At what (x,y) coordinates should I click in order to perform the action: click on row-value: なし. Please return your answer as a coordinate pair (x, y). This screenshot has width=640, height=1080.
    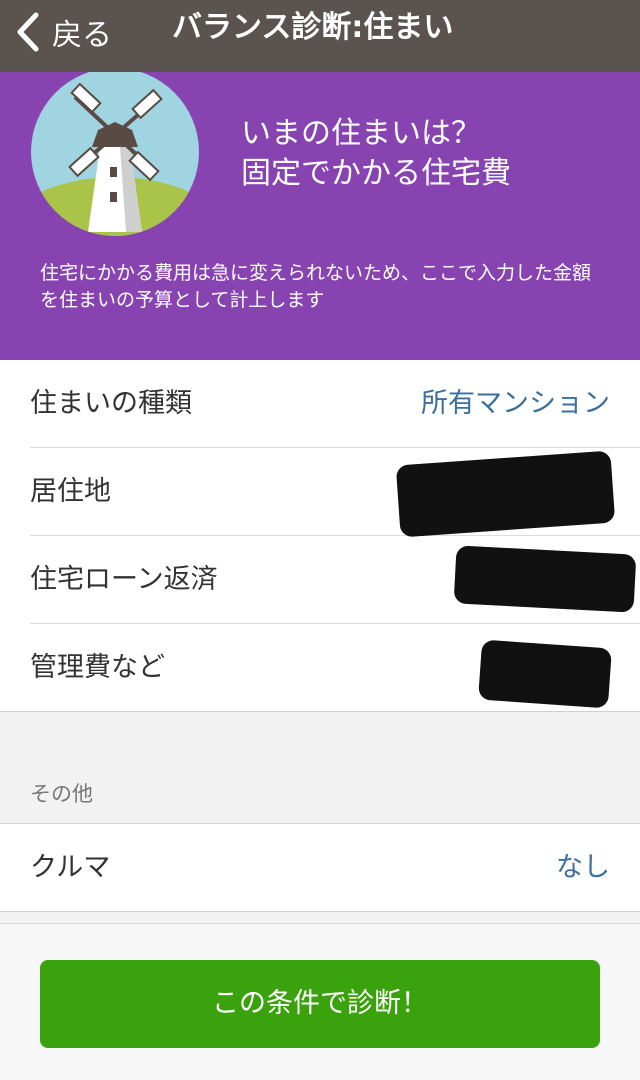
    Looking at the image, I should click on (583, 867).